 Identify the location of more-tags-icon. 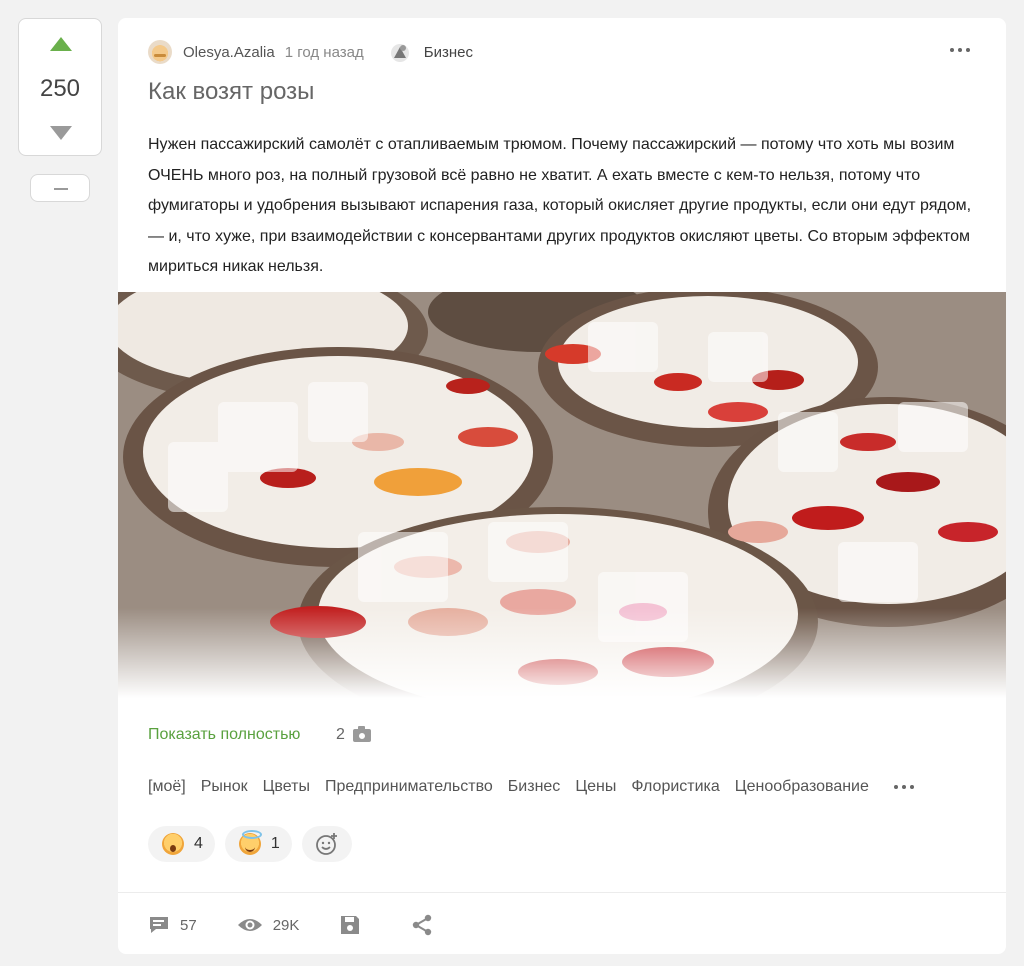
(903, 787).